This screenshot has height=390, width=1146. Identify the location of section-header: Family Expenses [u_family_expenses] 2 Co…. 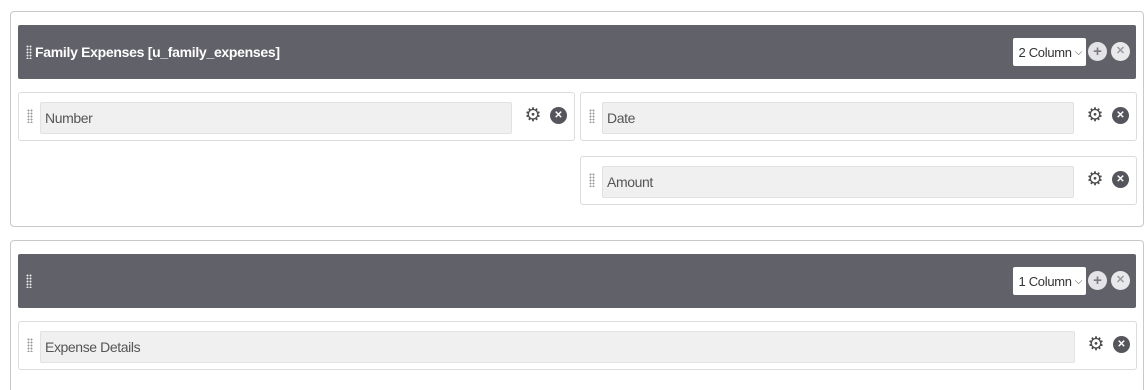
(577, 52).